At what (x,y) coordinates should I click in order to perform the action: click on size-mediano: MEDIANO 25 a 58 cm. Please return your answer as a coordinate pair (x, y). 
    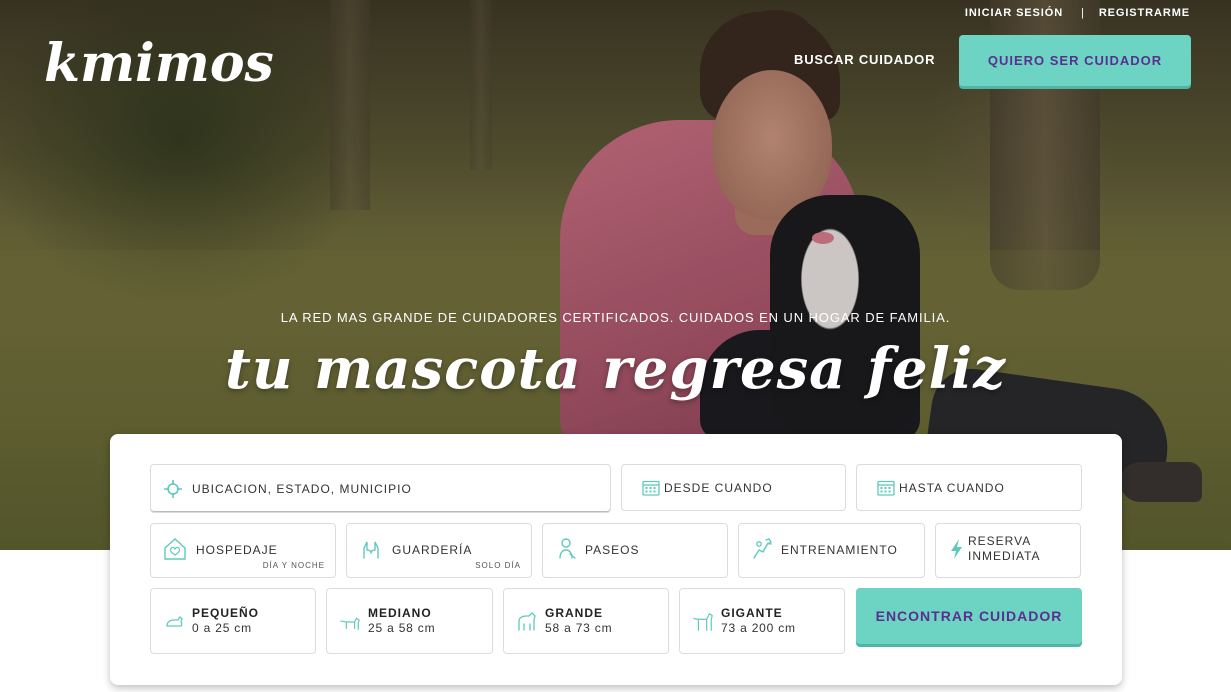
    Looking at the image, I should click on (409, 621).